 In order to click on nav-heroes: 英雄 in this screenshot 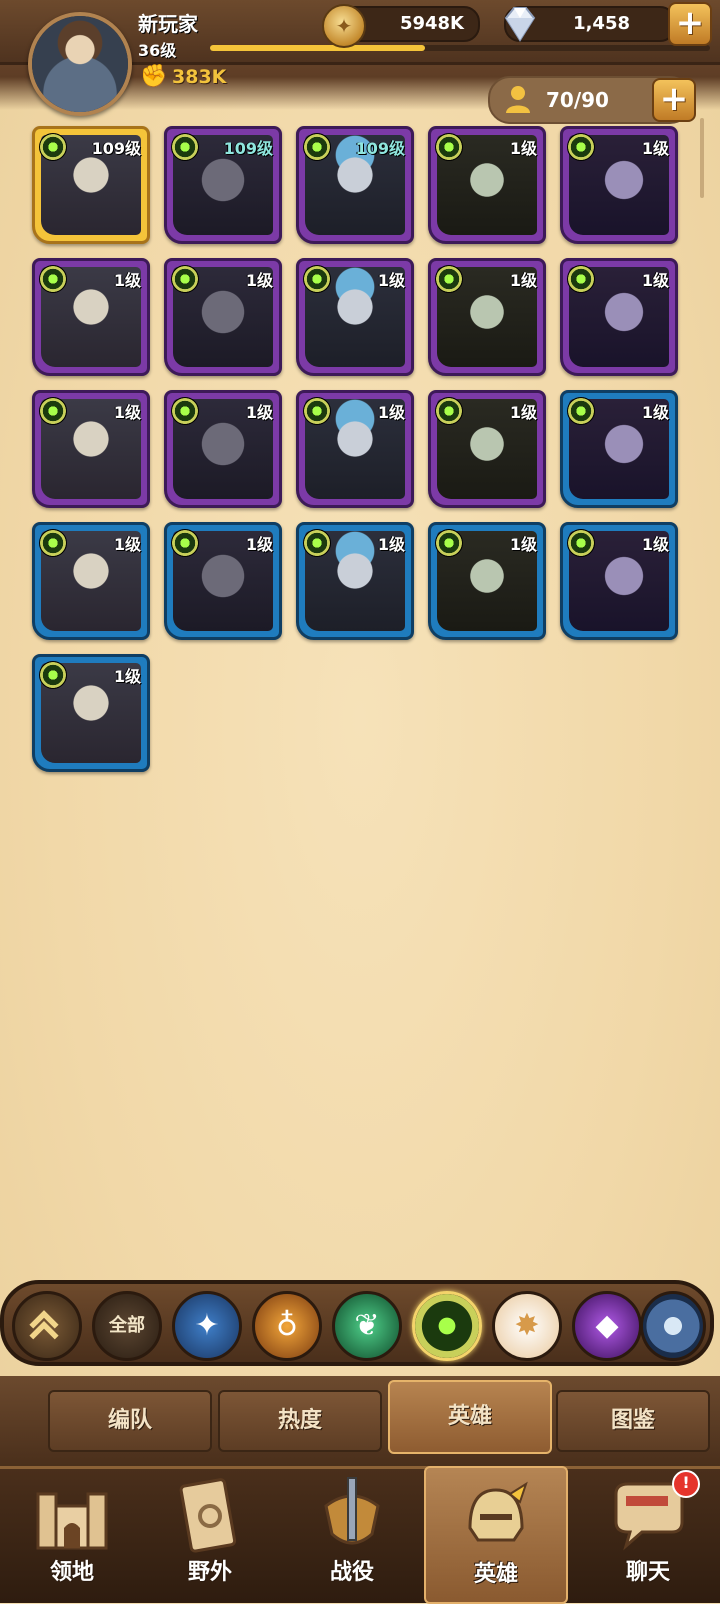, I will do `click(496, 1535)`.